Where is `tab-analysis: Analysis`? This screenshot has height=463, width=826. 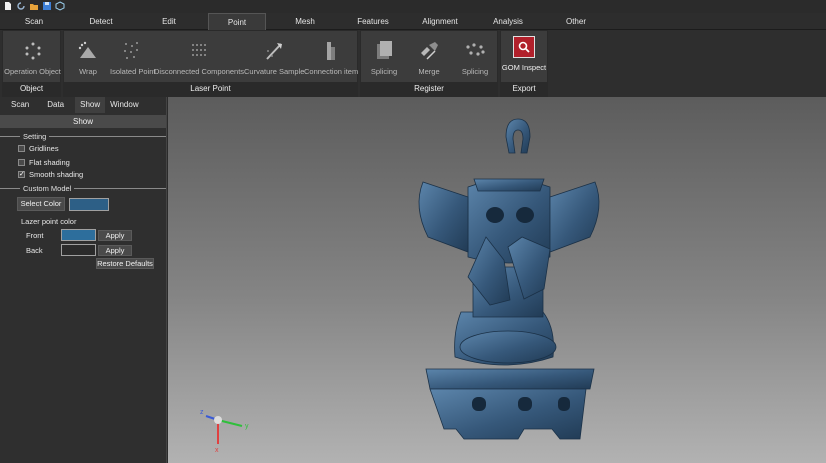 tab-analysis: Analysis is located at coordinates (508, 21).